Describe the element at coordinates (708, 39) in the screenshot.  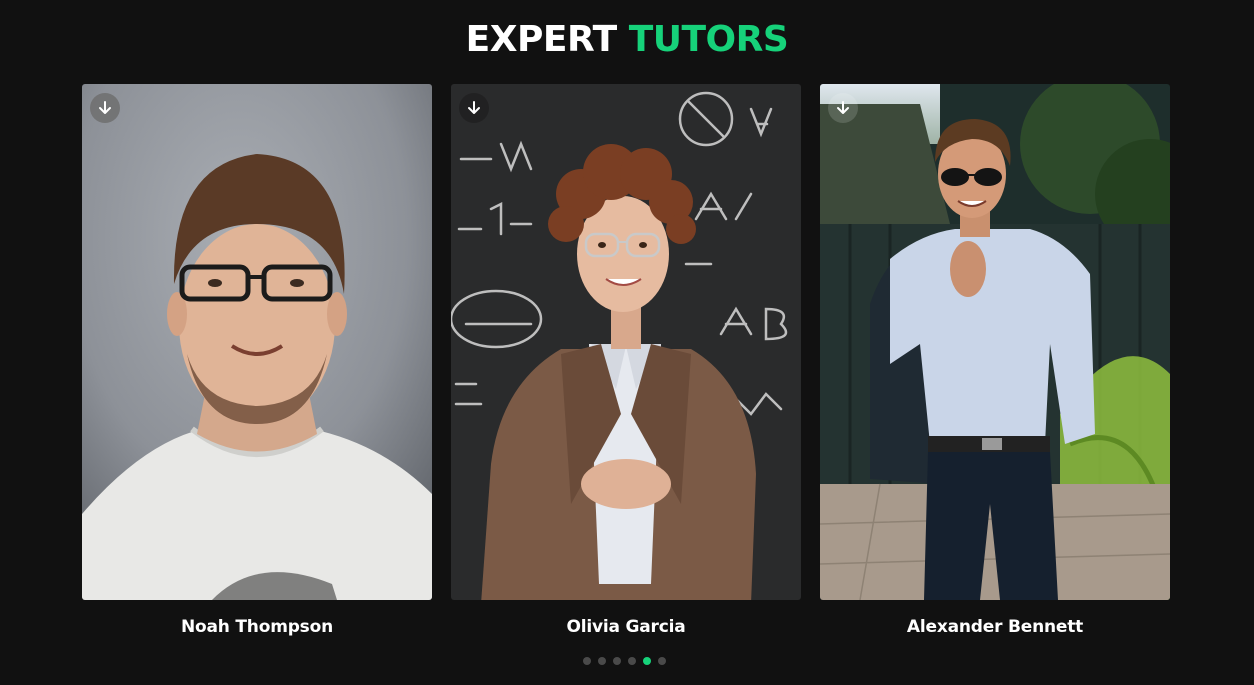
I see `section-title-accent: TUTORS` at that location.